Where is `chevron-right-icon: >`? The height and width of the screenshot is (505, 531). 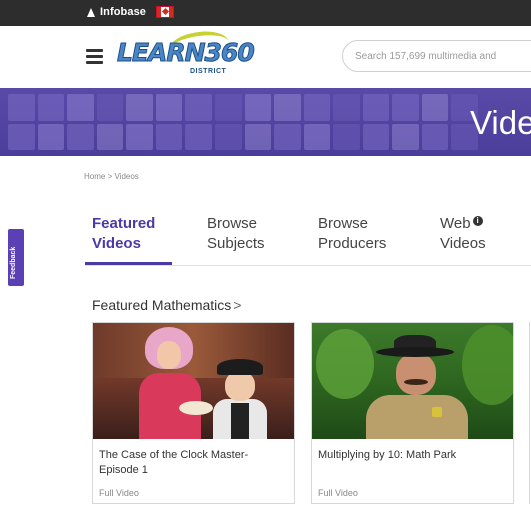 chevron-right-icon: > is located at coordinates (237, 305).